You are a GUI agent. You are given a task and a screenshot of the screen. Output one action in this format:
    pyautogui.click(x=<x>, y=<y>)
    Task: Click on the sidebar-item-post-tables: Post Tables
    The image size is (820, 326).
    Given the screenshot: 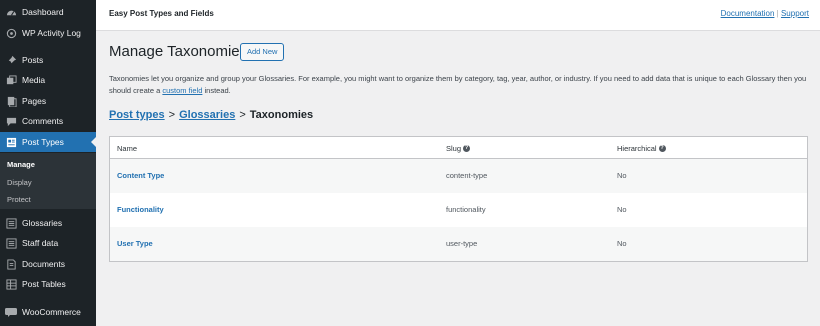 What is the action you would take?
    pyautogui.click(x=48, y=284)
    